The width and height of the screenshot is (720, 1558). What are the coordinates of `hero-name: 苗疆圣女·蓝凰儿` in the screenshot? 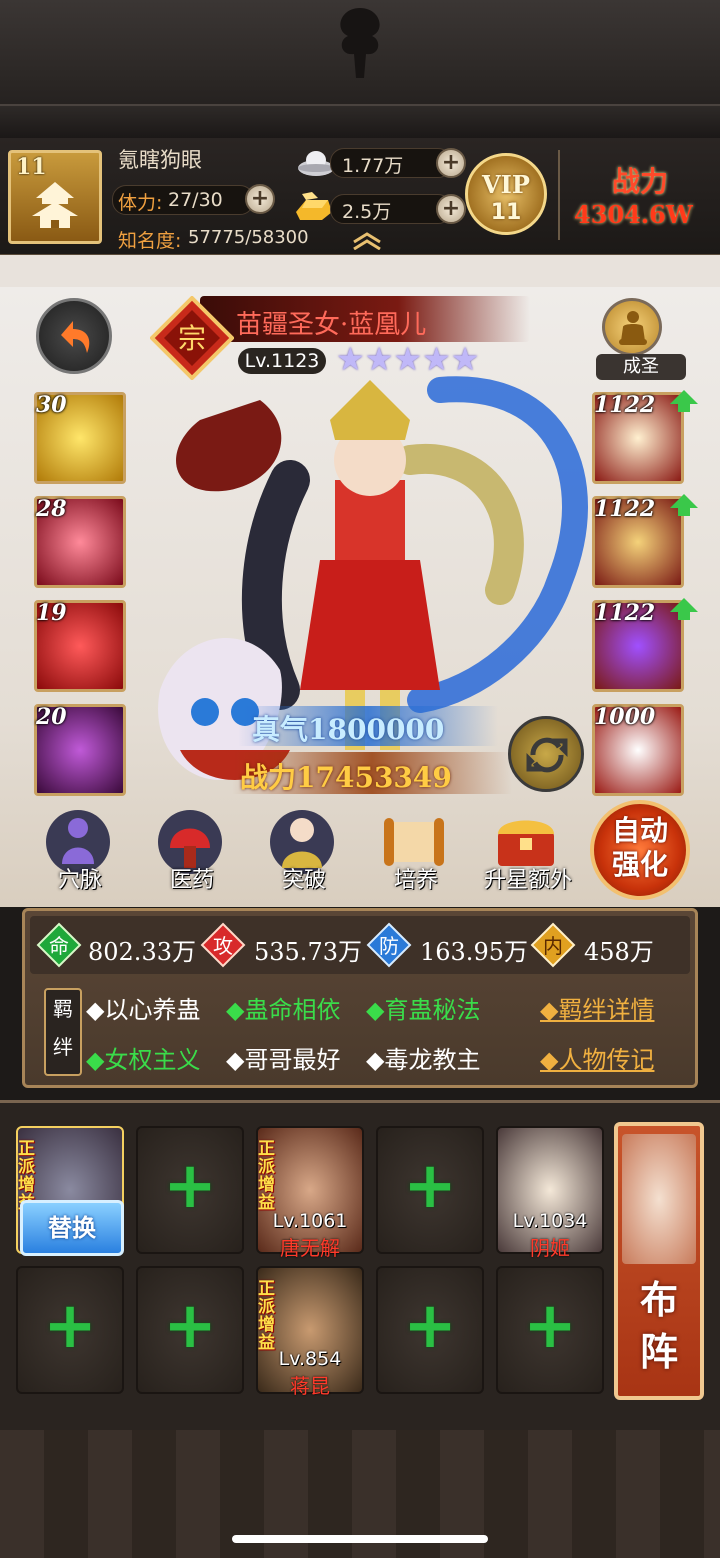 It's located at (331, 325).